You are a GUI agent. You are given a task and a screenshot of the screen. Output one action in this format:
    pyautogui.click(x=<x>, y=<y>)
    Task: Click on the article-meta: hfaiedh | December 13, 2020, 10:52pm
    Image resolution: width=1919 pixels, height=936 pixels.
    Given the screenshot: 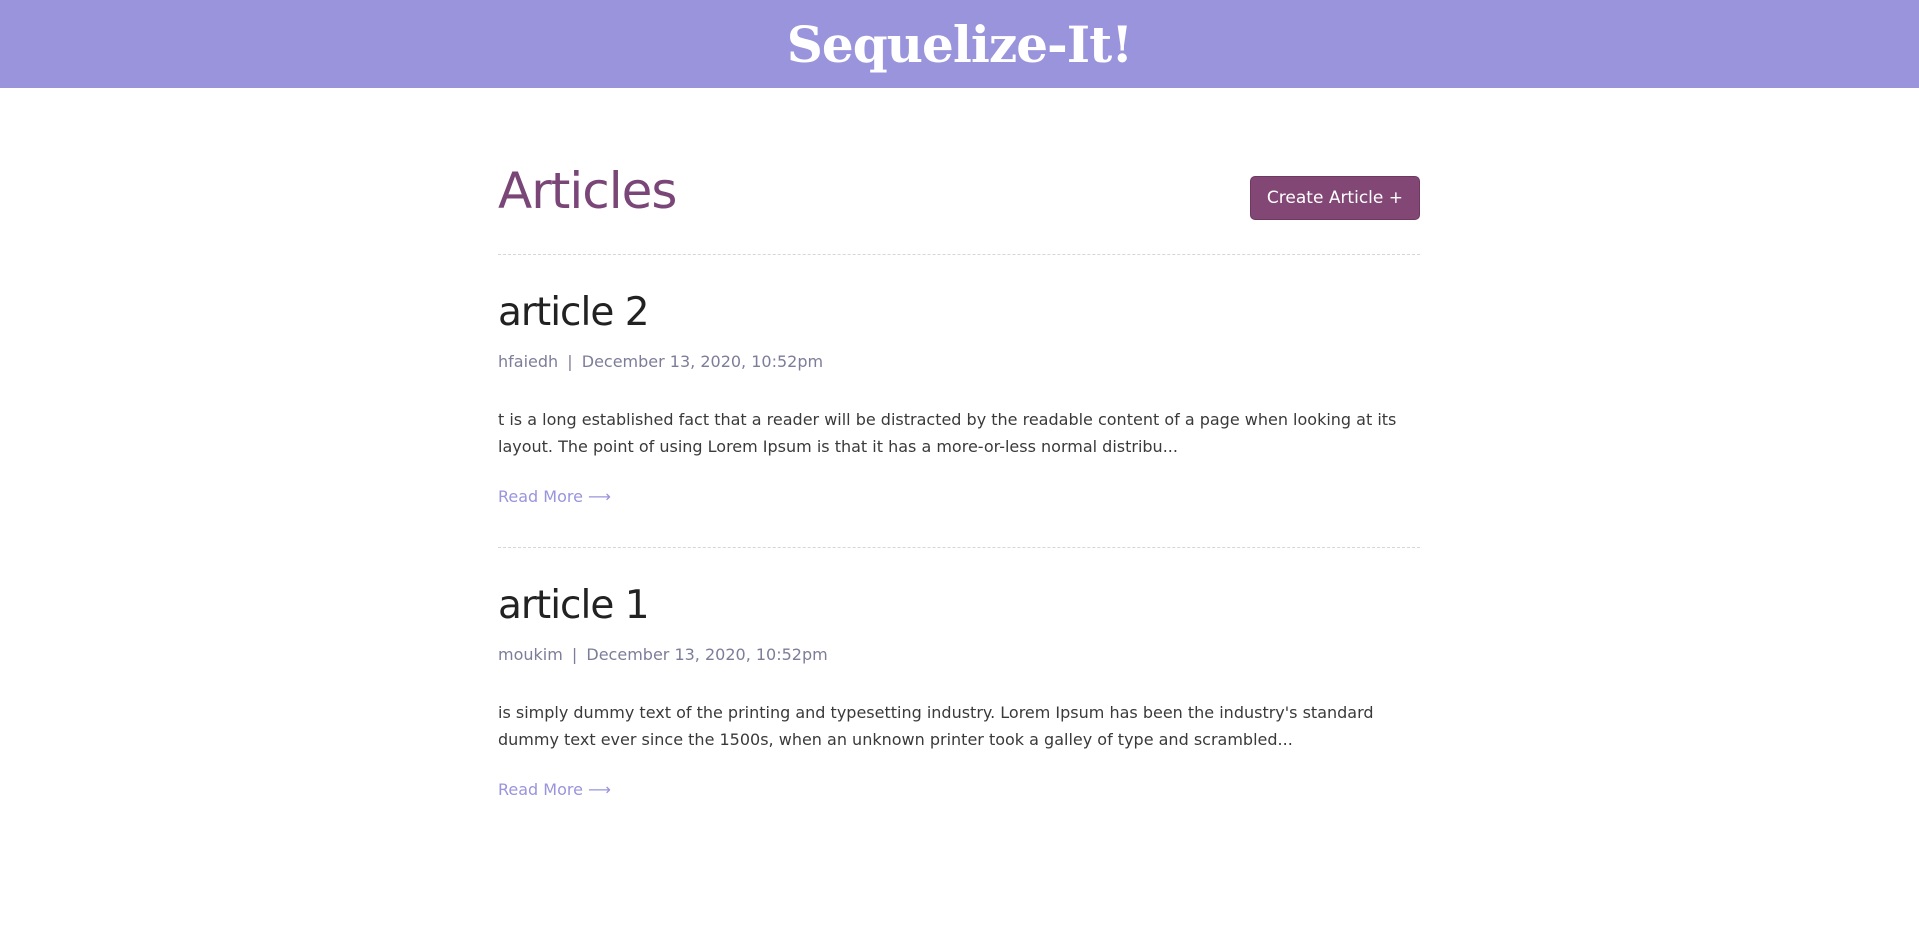 What is the action you would take?
    pyautogui.click(x=660, y=361)
    